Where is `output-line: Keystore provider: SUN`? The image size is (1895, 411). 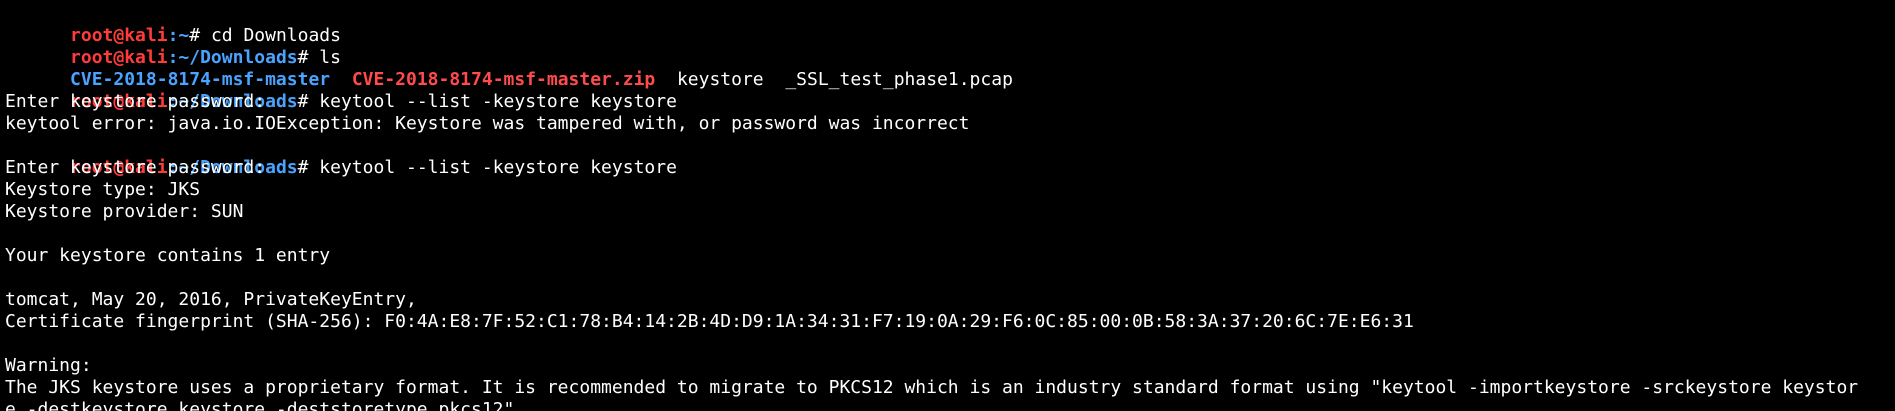
output-line: Keystore provider: SUN is located at coordinates (124, 211).